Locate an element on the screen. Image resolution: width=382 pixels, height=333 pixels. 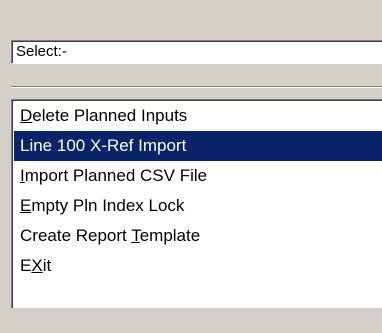
mnemonic-letter: T is located at coordinates (135, 235).